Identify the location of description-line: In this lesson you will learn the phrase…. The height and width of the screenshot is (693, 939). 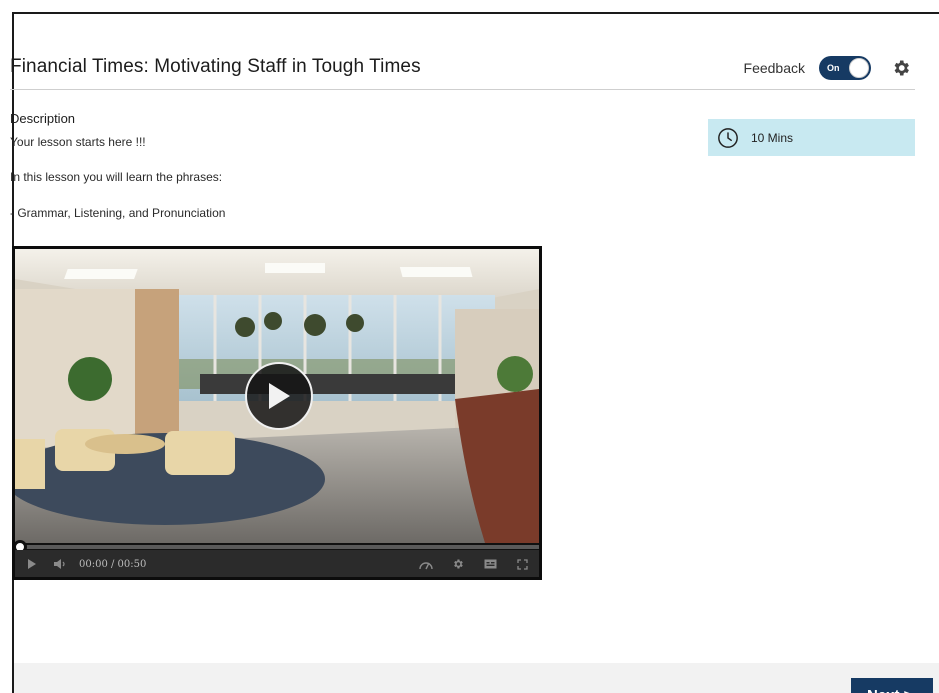
(116, 177).